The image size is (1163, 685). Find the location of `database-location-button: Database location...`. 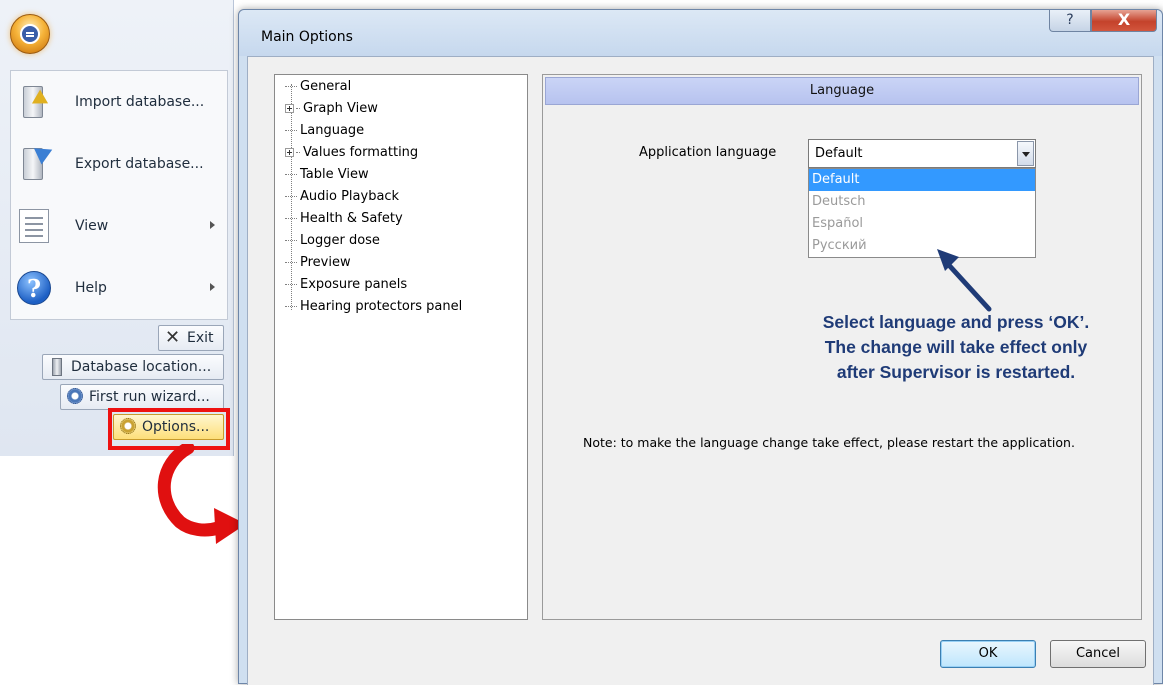

database-location-button: Database location... is located at coordinates (133, 367).